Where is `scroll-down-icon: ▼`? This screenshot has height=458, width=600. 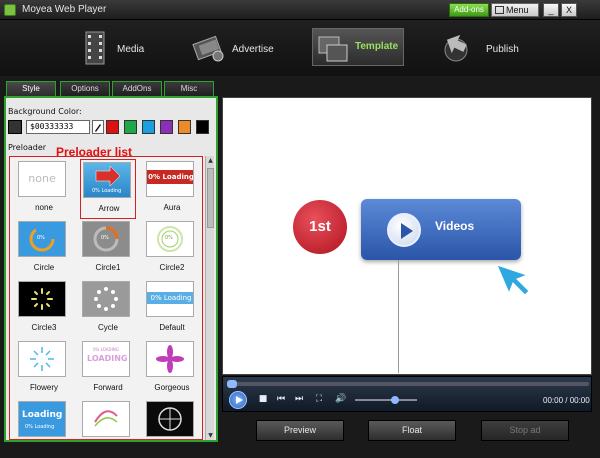
scroll-down-icon: ▼ is located at coordinates (210, 435).